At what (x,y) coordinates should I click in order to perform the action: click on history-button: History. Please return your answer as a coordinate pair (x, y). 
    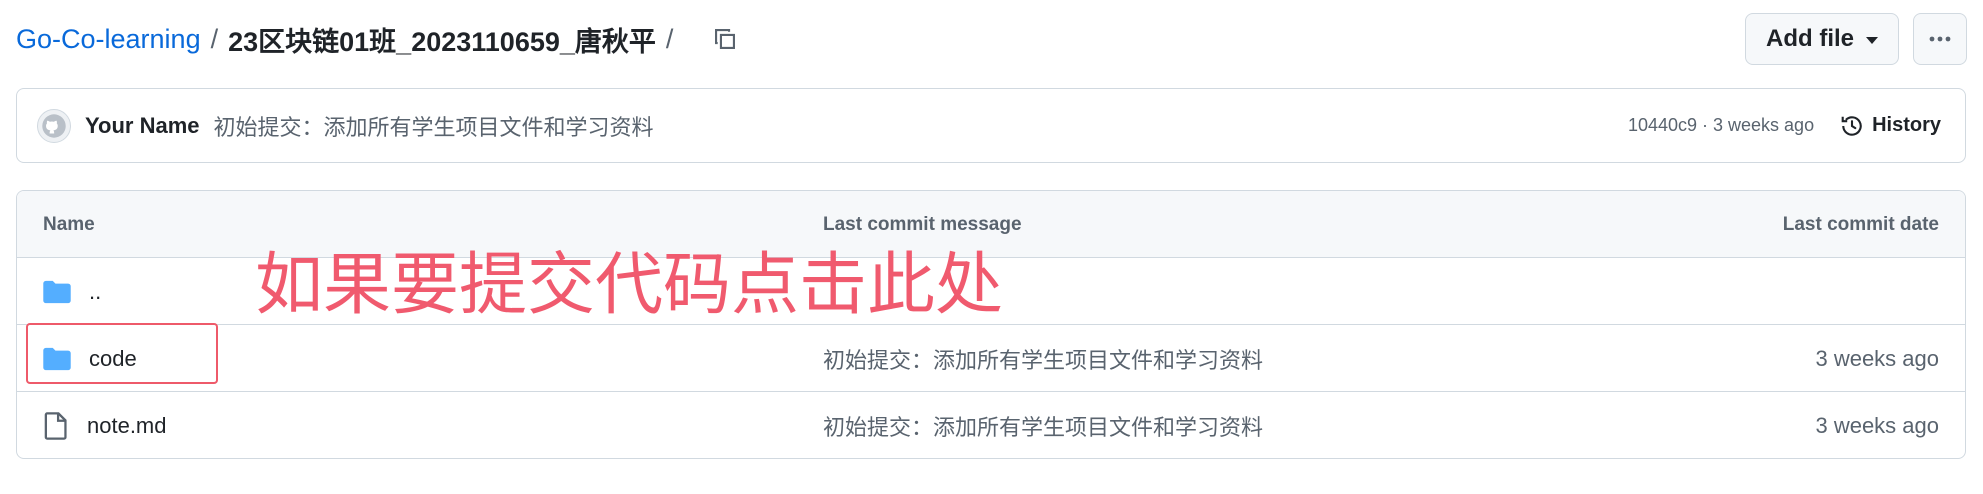
    Looking at the image, I should click on (1890, 126).